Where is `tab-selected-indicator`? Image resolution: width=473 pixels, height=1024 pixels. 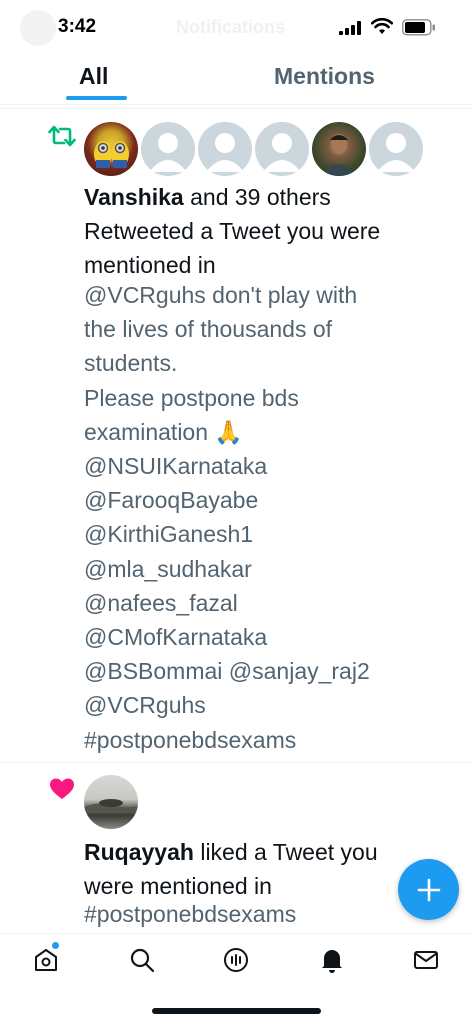 tab-selected-indicator is located at coordinates (96, 98).